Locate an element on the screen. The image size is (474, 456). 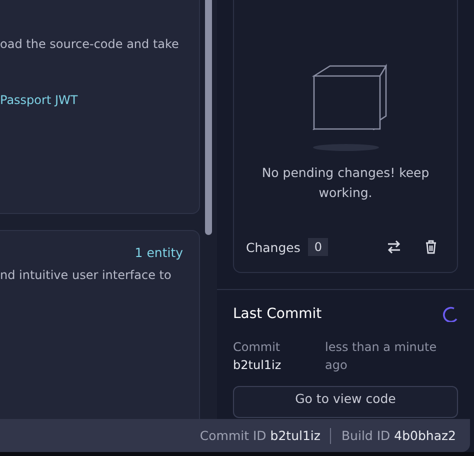
commit-id: b2tul1iz is located at coordinates (257, 365).